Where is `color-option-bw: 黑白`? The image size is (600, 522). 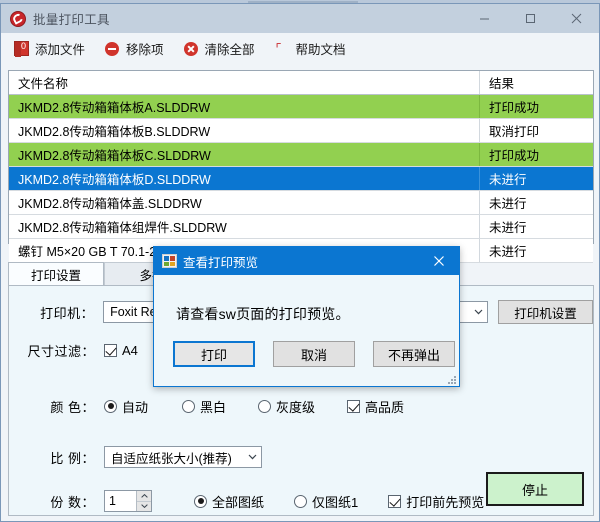 color-option-bw: 黑白 is located at coordinates (204, 406).